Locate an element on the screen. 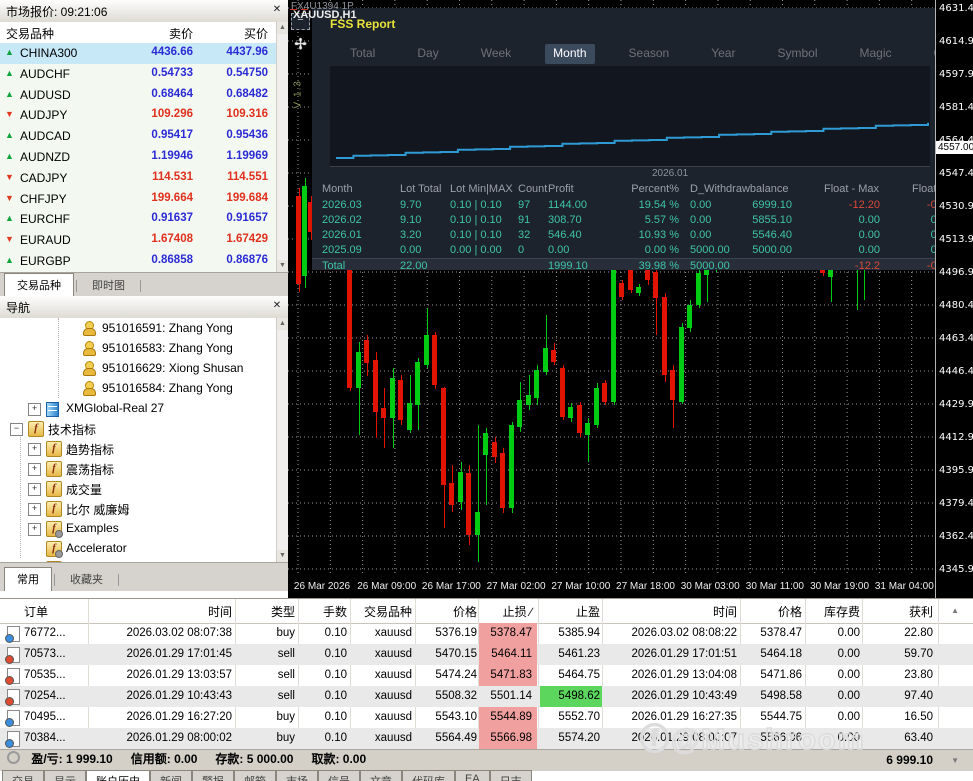 The height and width of the screenshot is (781, 973). terminal-tab-显示: 显示 is located at coordinates (65, 775).